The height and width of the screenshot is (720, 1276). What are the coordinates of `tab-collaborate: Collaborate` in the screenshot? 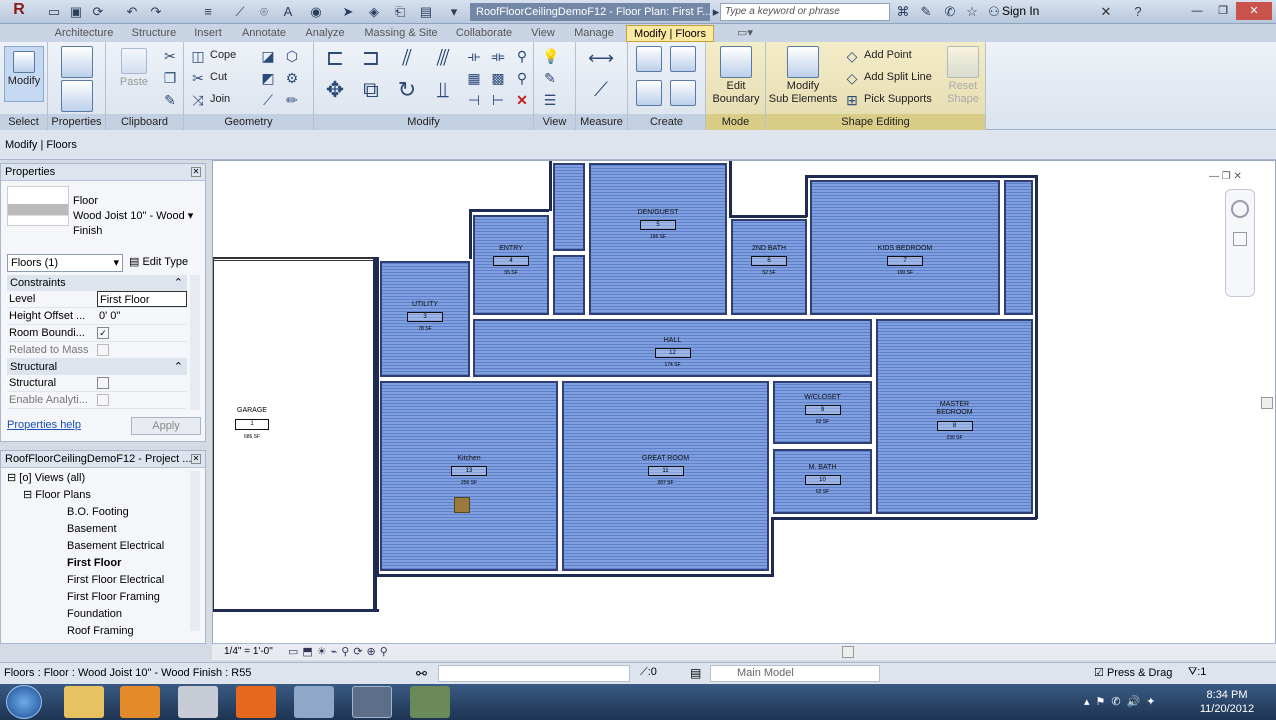 It's located at (484, 33).